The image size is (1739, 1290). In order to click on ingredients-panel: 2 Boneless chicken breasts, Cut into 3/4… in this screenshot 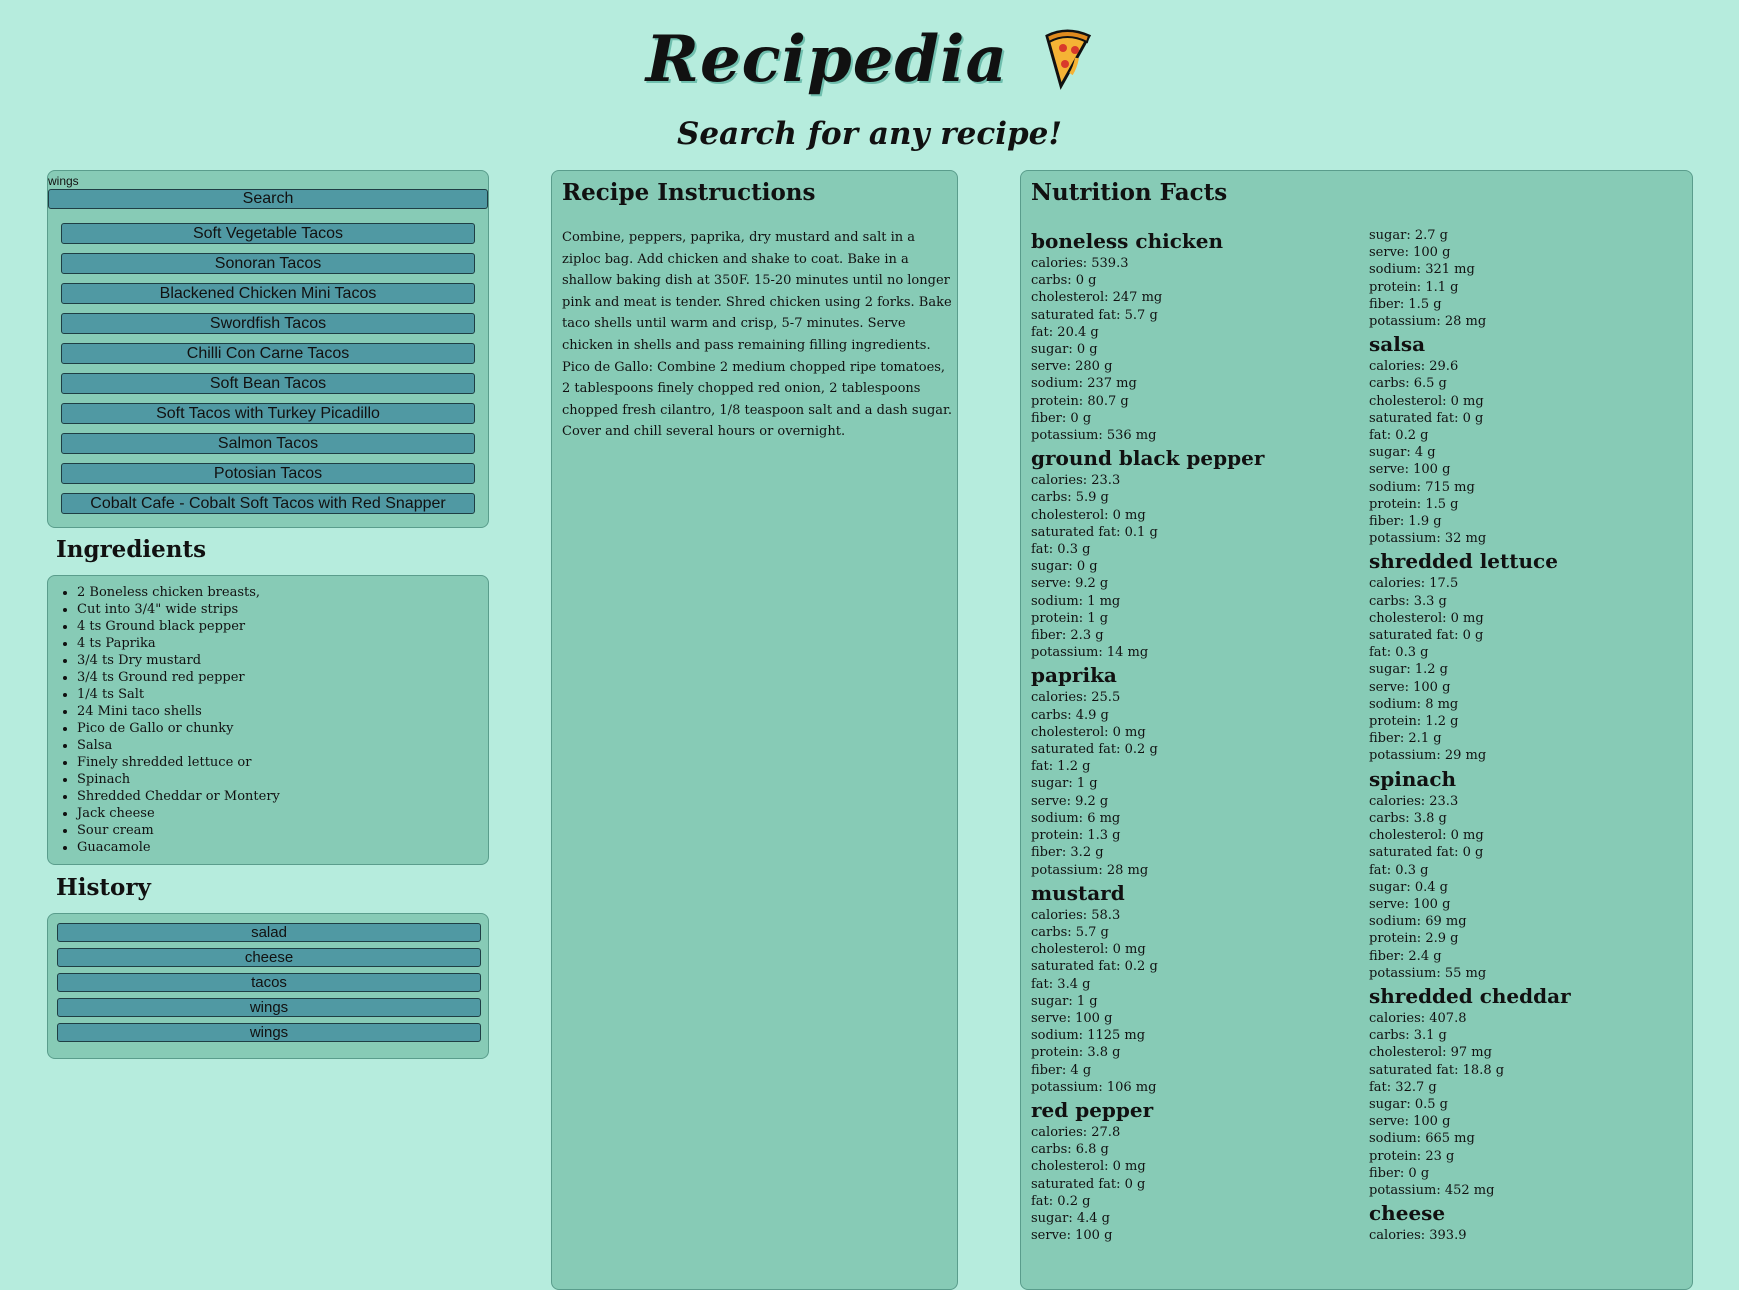, I will do `click(268, 720)`.